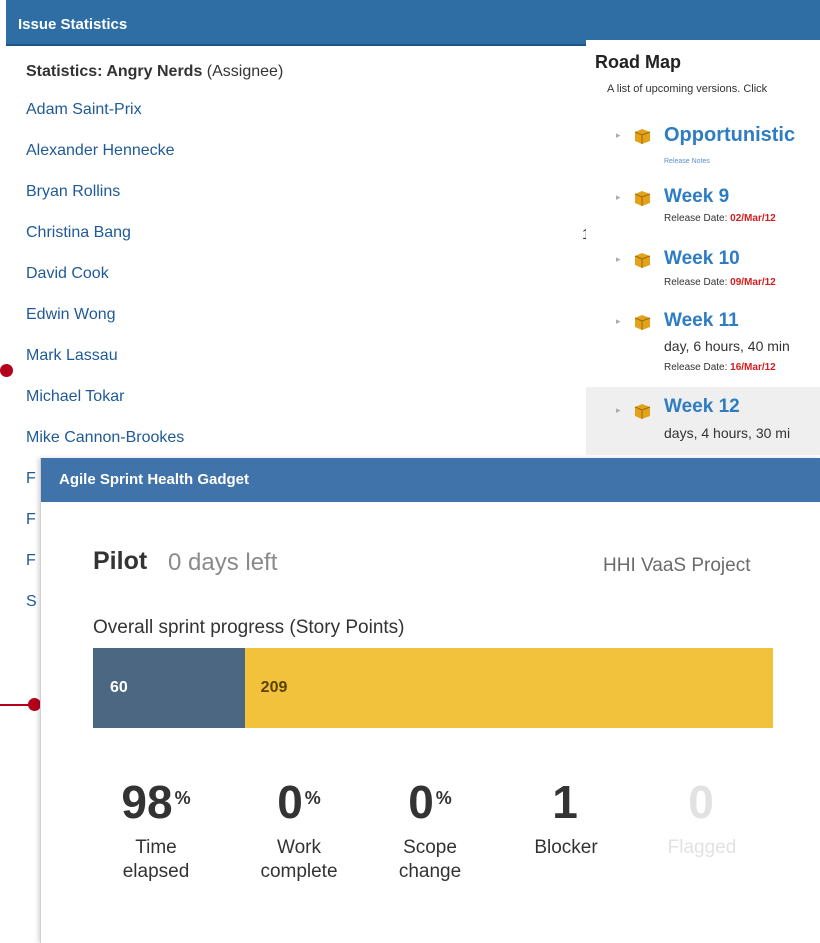  What do you see at coordinates (299, 847) in the screenshot?
I see `metric-label: Work` at bounding box center [299, 847].